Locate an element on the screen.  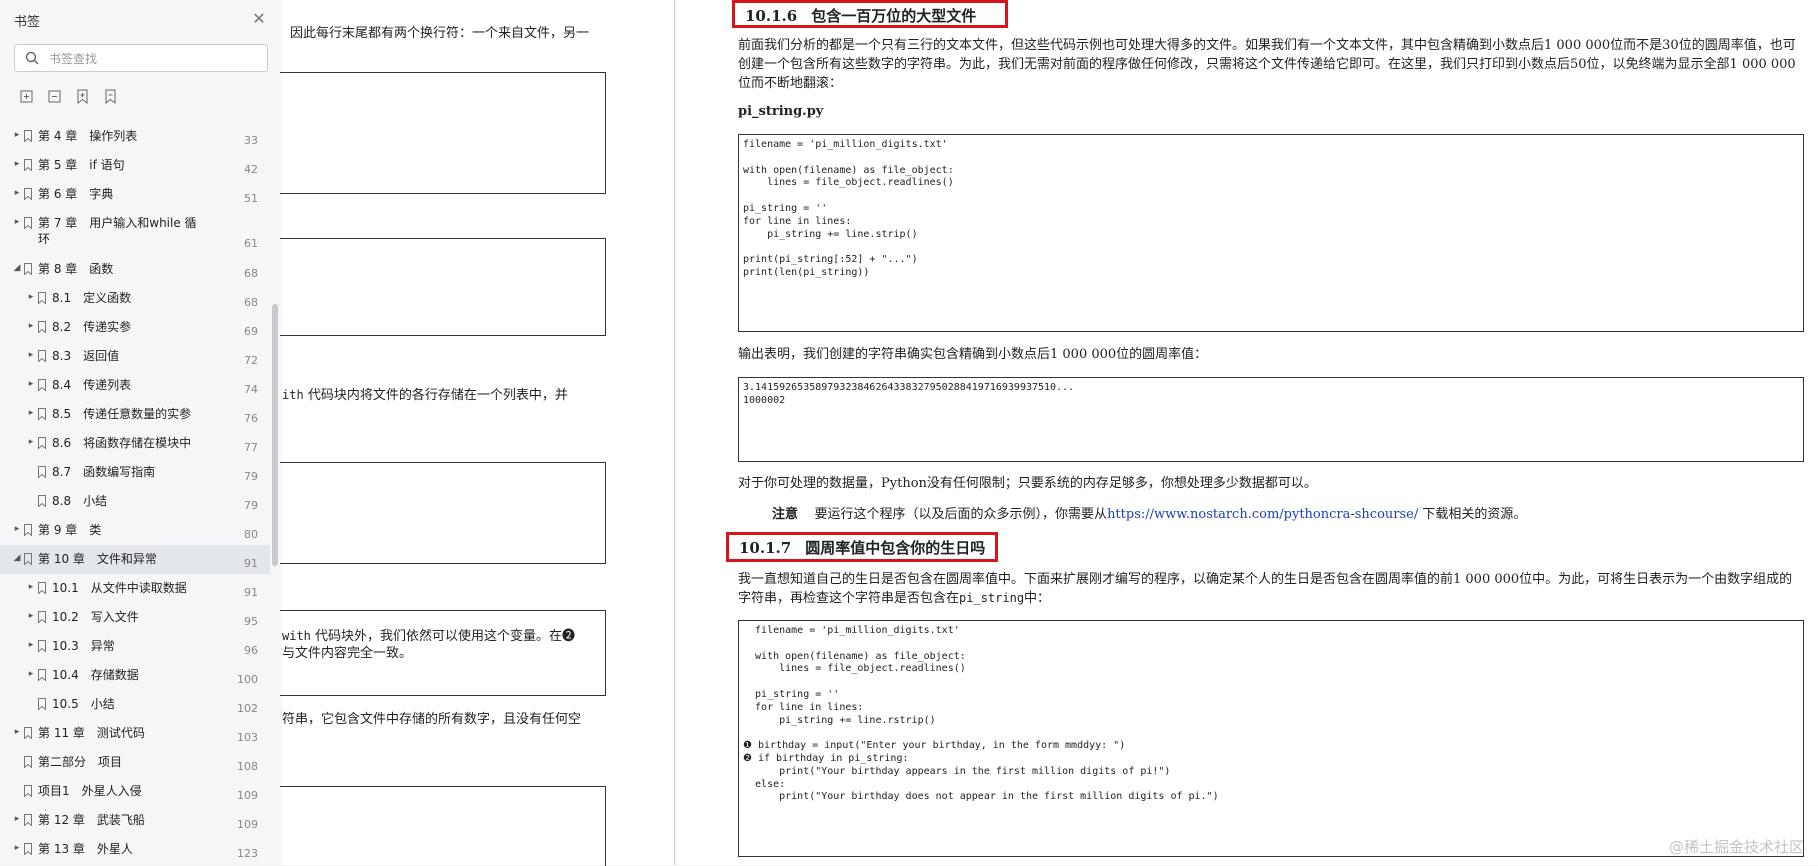
bookmark-item: ▸ 8.2 传递实参 69 is located at coordinates (135, 327).